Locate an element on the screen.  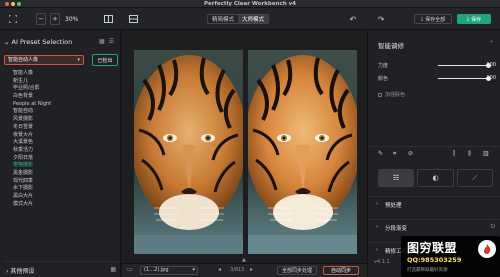
watermark-overlay: 图穷联盟 QQ:985303259 打造最稀缺最好资源 is located at coordinates (450, 256).